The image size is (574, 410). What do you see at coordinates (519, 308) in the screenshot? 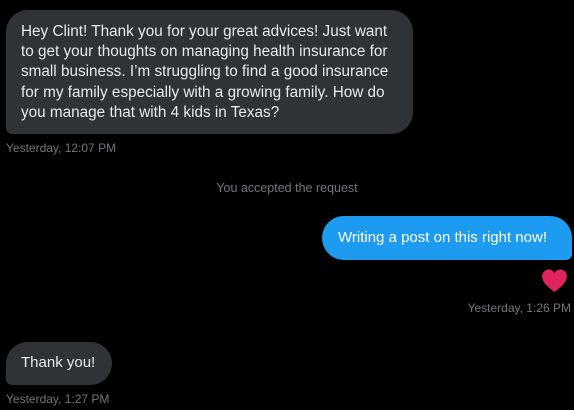
I see `message-timestamp: Yesterday, 1:26 PM` at bounding box center [519, 308].